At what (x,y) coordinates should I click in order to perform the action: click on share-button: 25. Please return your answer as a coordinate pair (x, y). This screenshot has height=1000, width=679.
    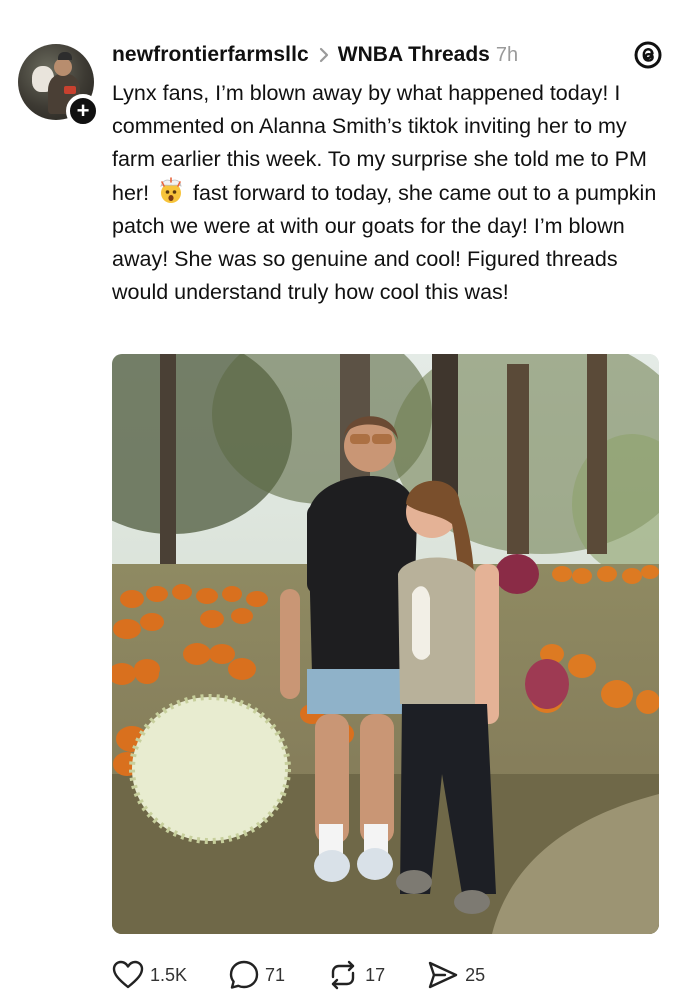
    Looking at the image, I should click on (456, 975).